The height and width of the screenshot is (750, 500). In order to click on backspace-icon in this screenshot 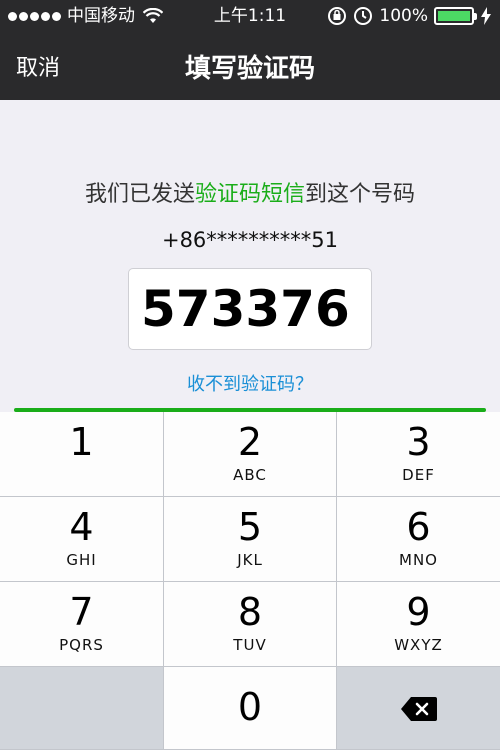, I will do `click(419, 709)`.